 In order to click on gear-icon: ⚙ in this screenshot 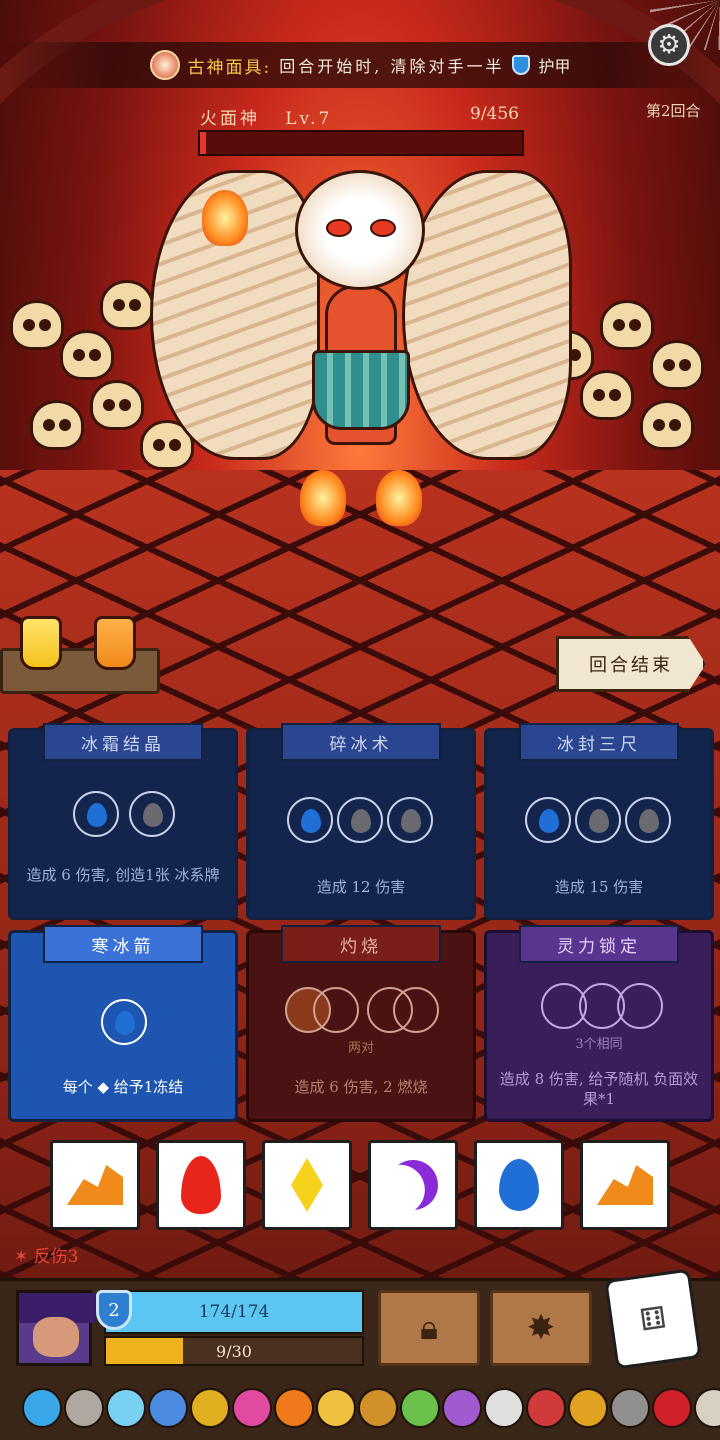, I will do `click(669, 45)`.